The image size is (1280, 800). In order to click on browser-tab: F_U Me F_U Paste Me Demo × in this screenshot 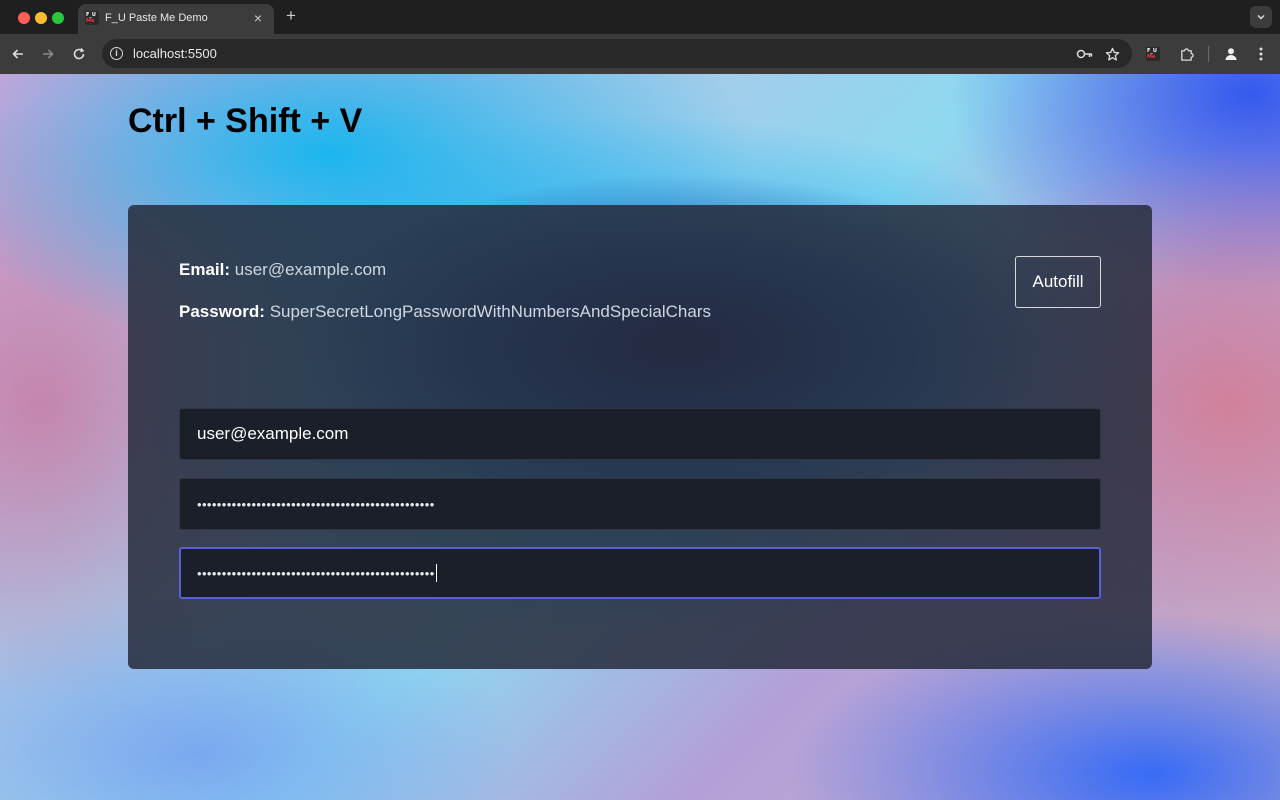, I will do `click(176, 19)`.